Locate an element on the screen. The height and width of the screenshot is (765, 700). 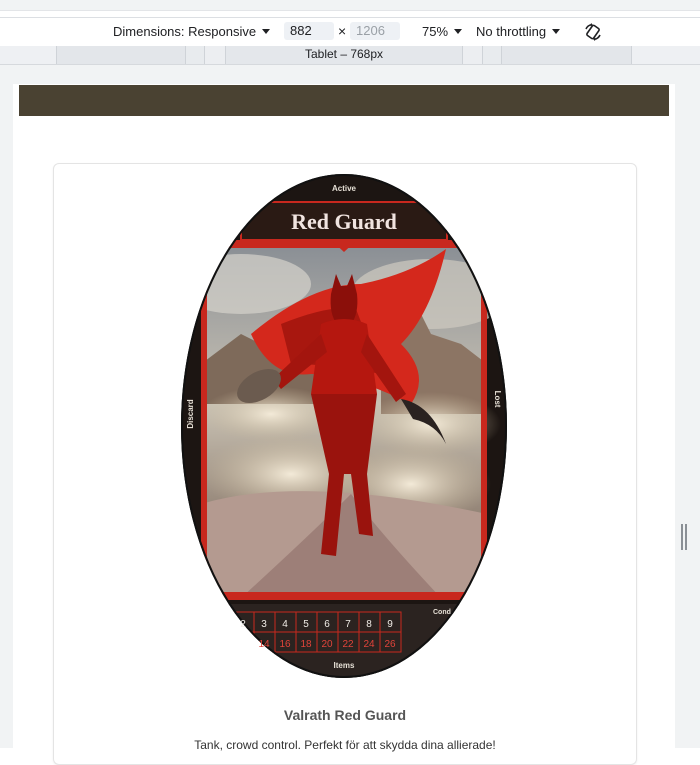
token-banner-title: Red Guard is located at coordinates (344, 221).